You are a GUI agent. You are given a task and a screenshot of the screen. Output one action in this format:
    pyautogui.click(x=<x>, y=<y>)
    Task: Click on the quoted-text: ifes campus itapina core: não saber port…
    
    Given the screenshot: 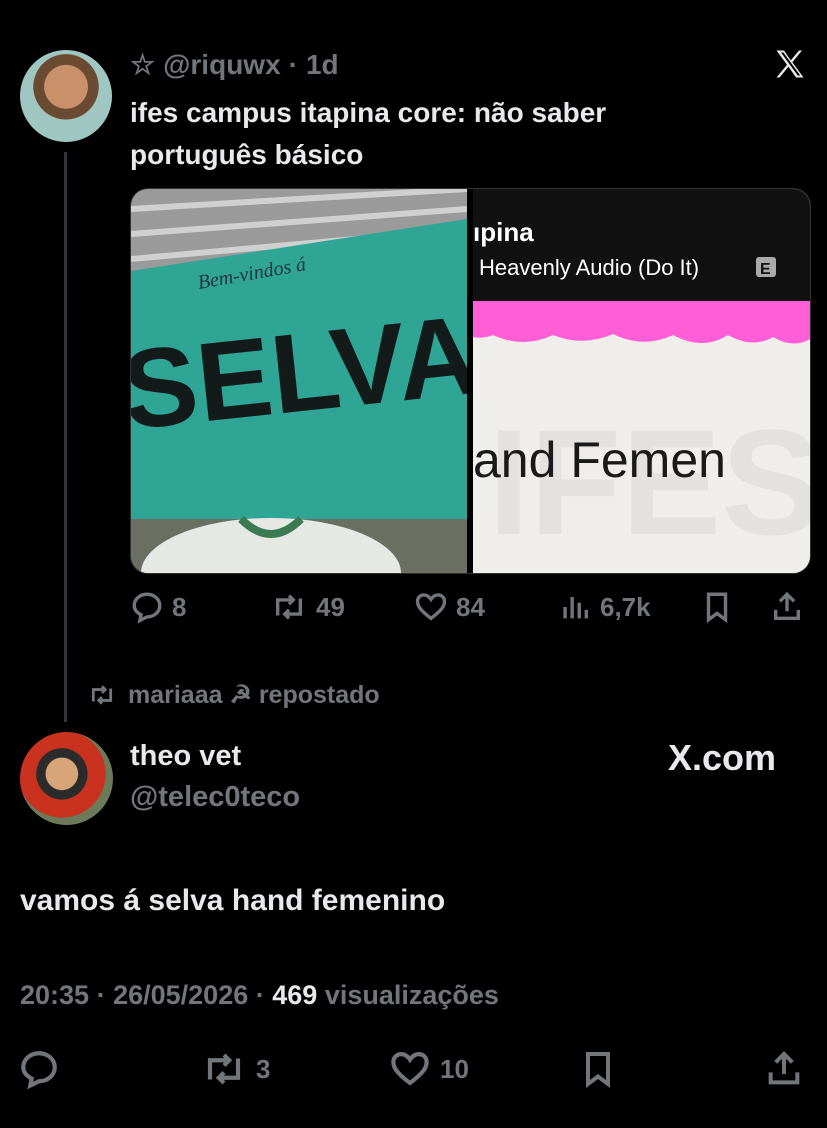 What is the action you would take?
    pyautogui.click(x=368, y=133)
    